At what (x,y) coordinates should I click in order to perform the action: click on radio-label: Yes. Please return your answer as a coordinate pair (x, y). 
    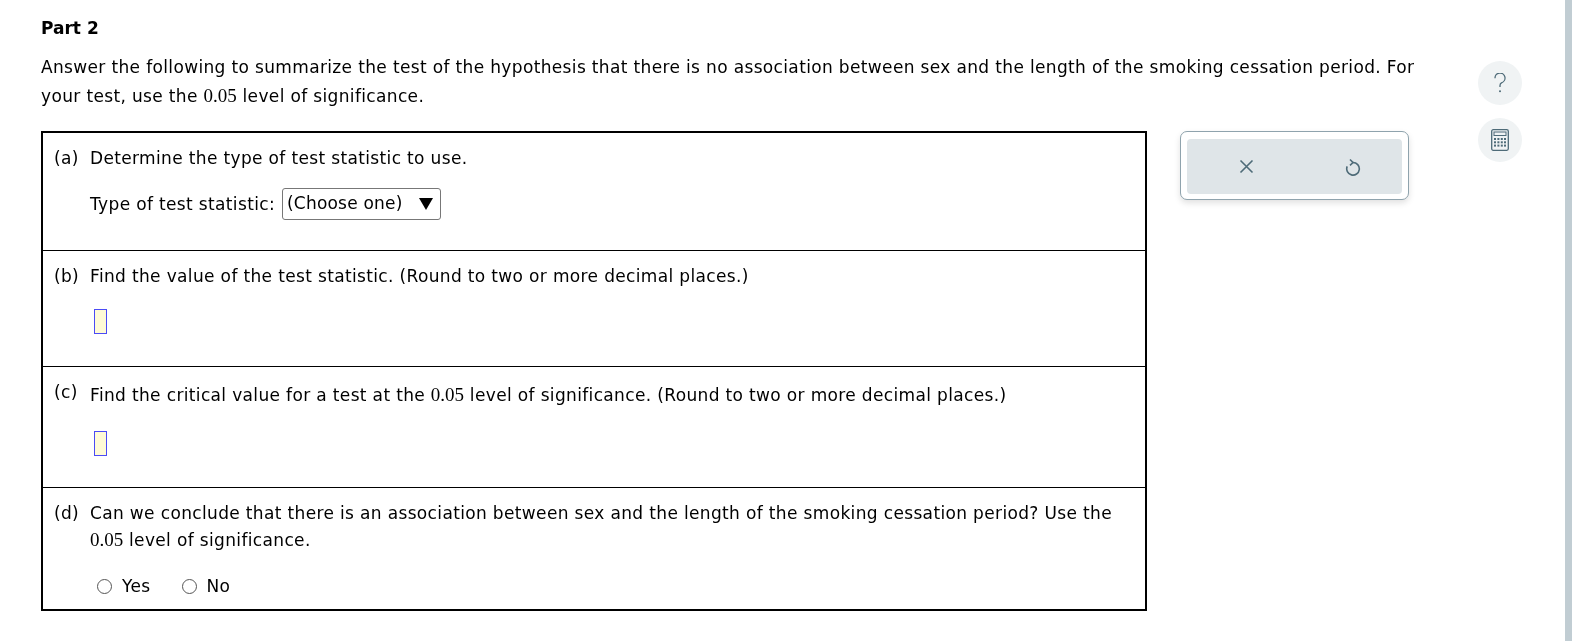
    Looking at the image, I should click on (136, 586).